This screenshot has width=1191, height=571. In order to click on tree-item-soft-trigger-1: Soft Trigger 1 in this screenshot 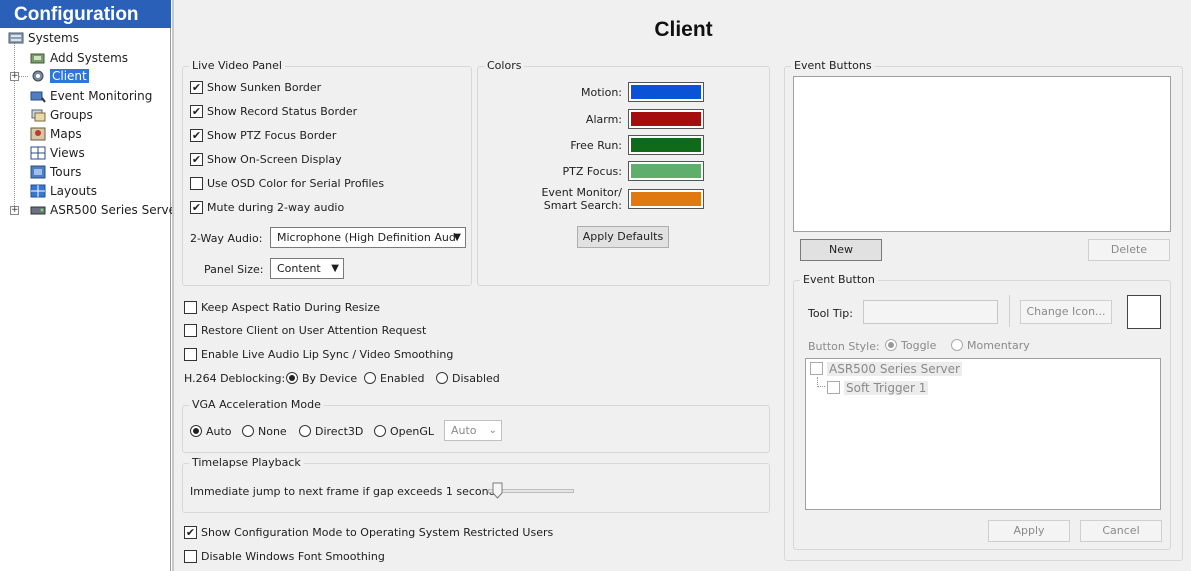, I will do `click(878, 388)`.